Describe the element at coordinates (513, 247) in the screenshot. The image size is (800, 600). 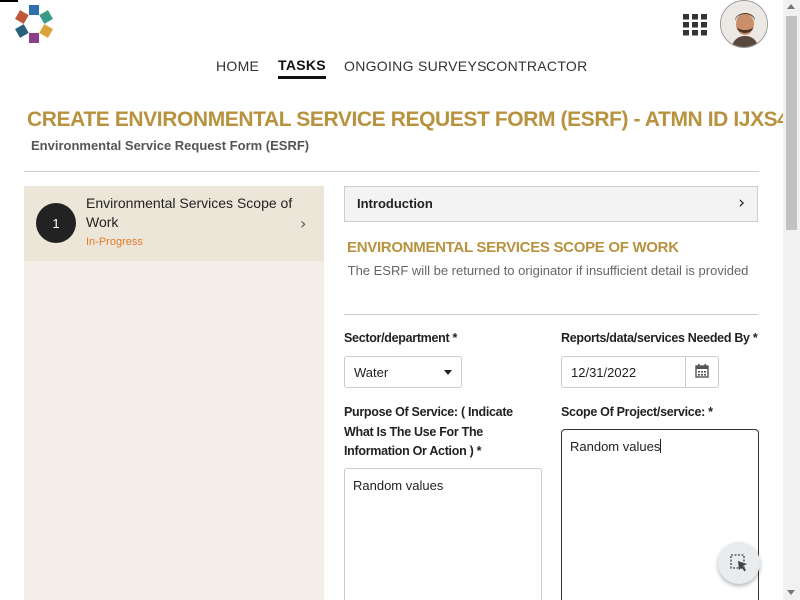
I see `section-title: ENVIRONMENTAL SERVICES SCOPE OF WORK` at that location.